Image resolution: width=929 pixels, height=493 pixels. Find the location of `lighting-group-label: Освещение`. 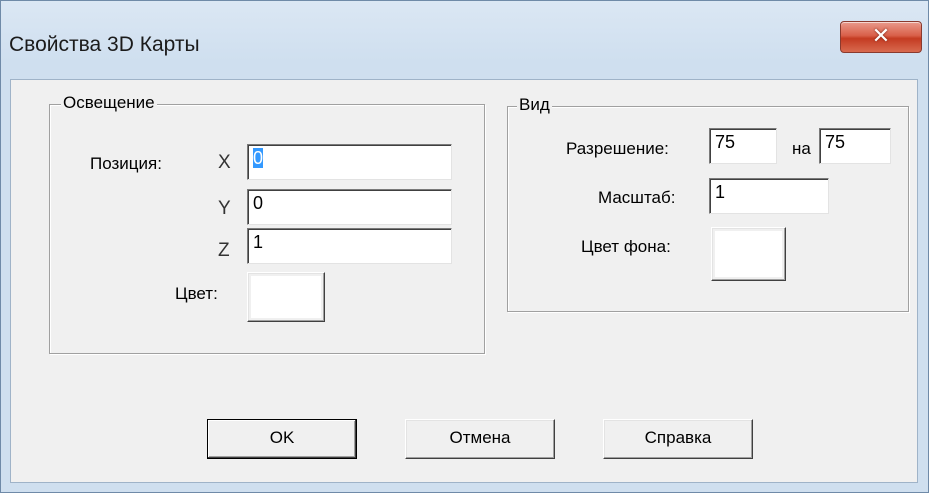

lighting-group-label: Освещение is located at coordinates (109, 103).